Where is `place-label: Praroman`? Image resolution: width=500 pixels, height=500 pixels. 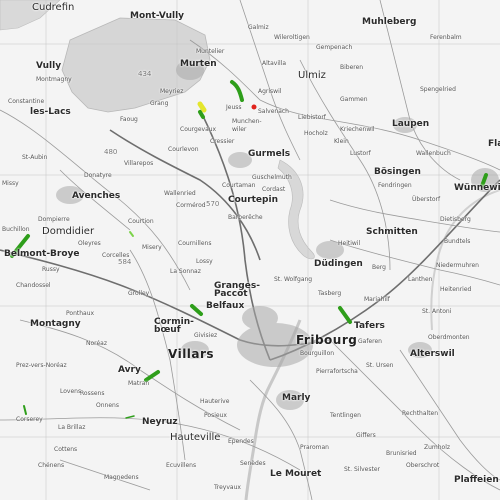 place-label: Praroman is located at coordinates (314, 447).